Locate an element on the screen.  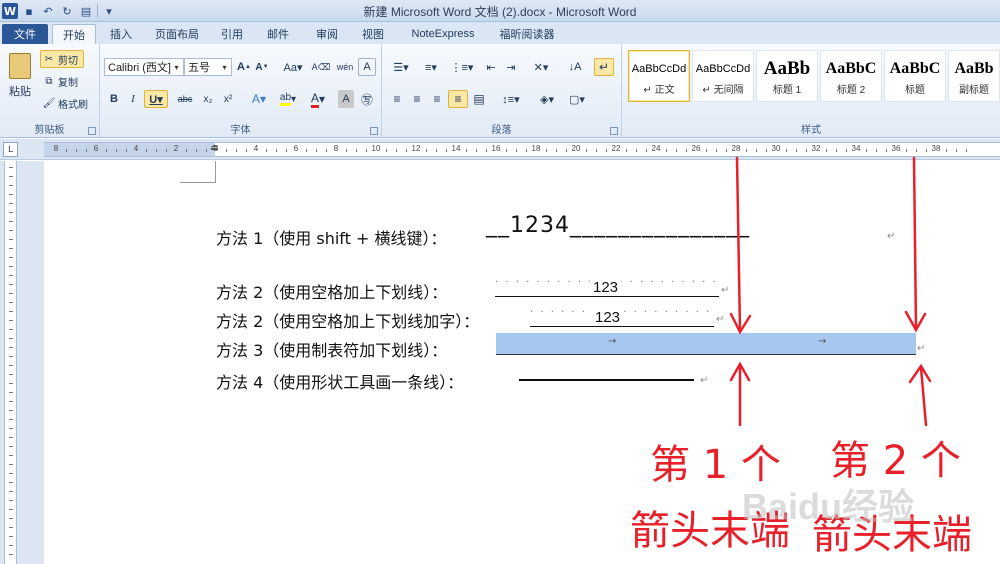
style-heading-1: AaBb 标题 1 is located at coordinates (787, 76).